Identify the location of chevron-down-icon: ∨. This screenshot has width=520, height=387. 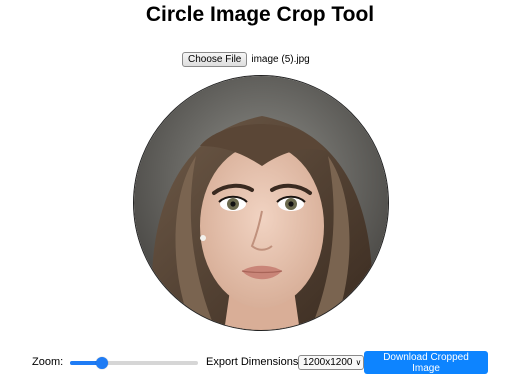
(358, 362).